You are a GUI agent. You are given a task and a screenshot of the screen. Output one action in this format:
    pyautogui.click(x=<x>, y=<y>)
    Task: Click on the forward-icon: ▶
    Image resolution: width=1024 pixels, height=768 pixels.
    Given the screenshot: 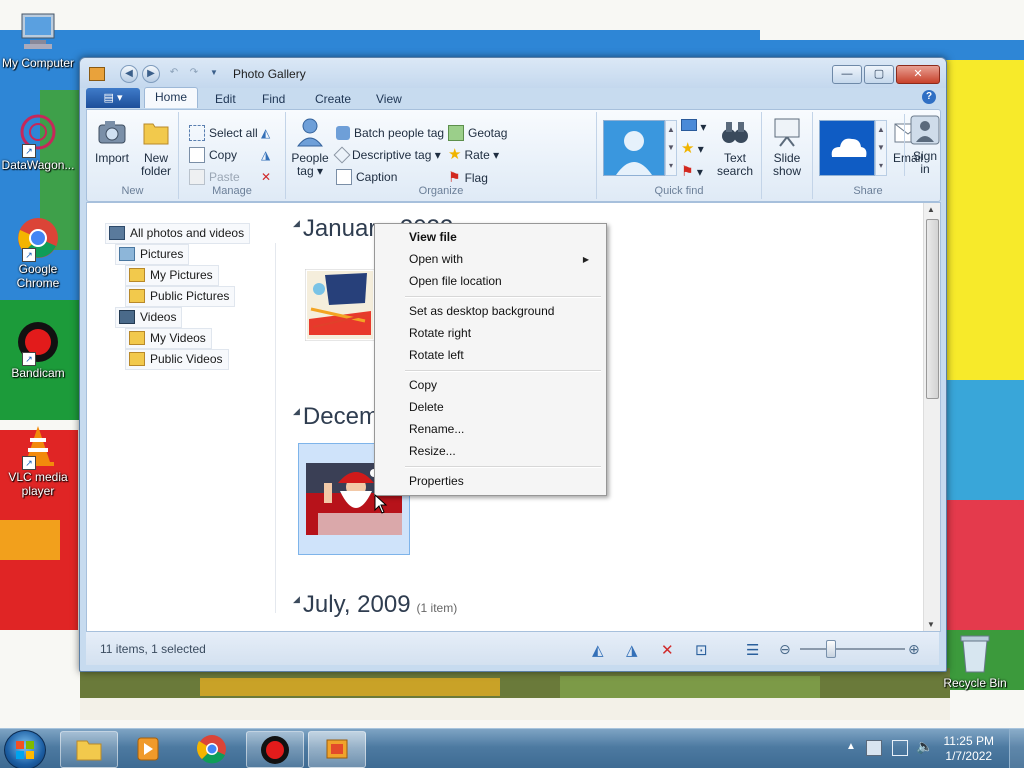 What is the action you would take?
    pyautogui.click(x=151, y=74)
    